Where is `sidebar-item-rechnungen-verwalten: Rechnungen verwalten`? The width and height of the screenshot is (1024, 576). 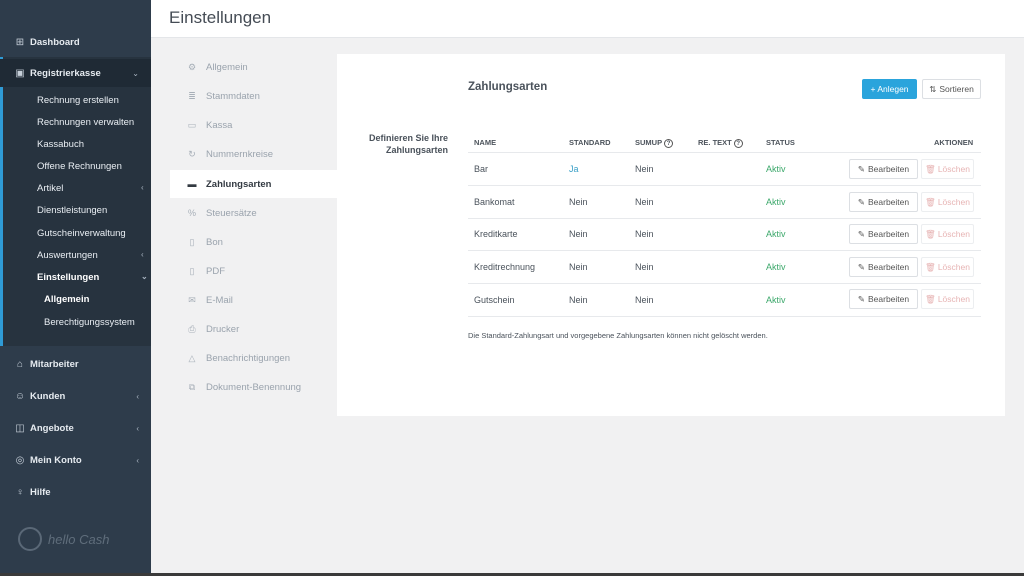
sidebar-item-rechnungen-verwalten: Rechnungen verwalten is located at coordinates (85, 122).